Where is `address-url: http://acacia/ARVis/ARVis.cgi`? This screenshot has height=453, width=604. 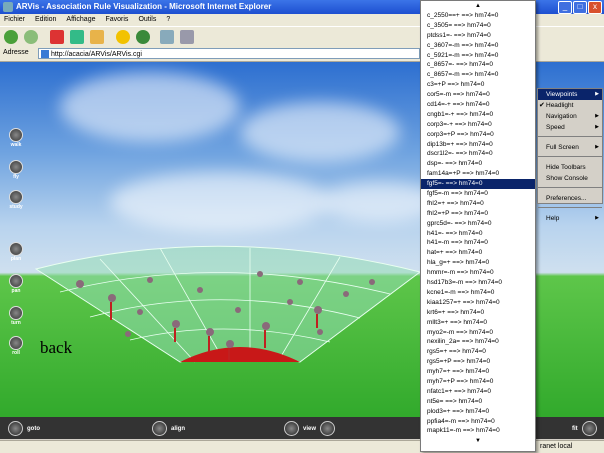
address-url: http://acacia/ARVis/ARVis.cgi is located at coordinates (96, 54).